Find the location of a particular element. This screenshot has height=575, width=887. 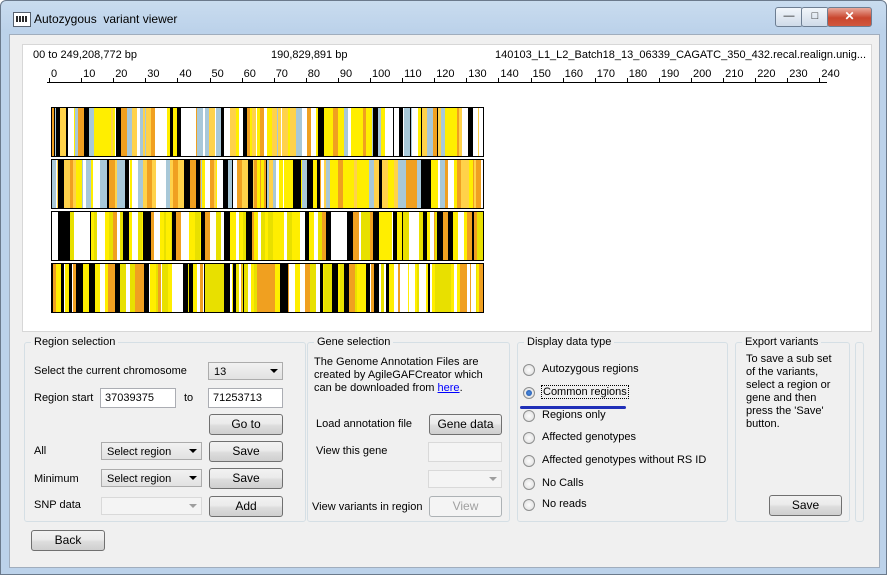

region-selection-title: Region selection is located at coordinates (75, 342).